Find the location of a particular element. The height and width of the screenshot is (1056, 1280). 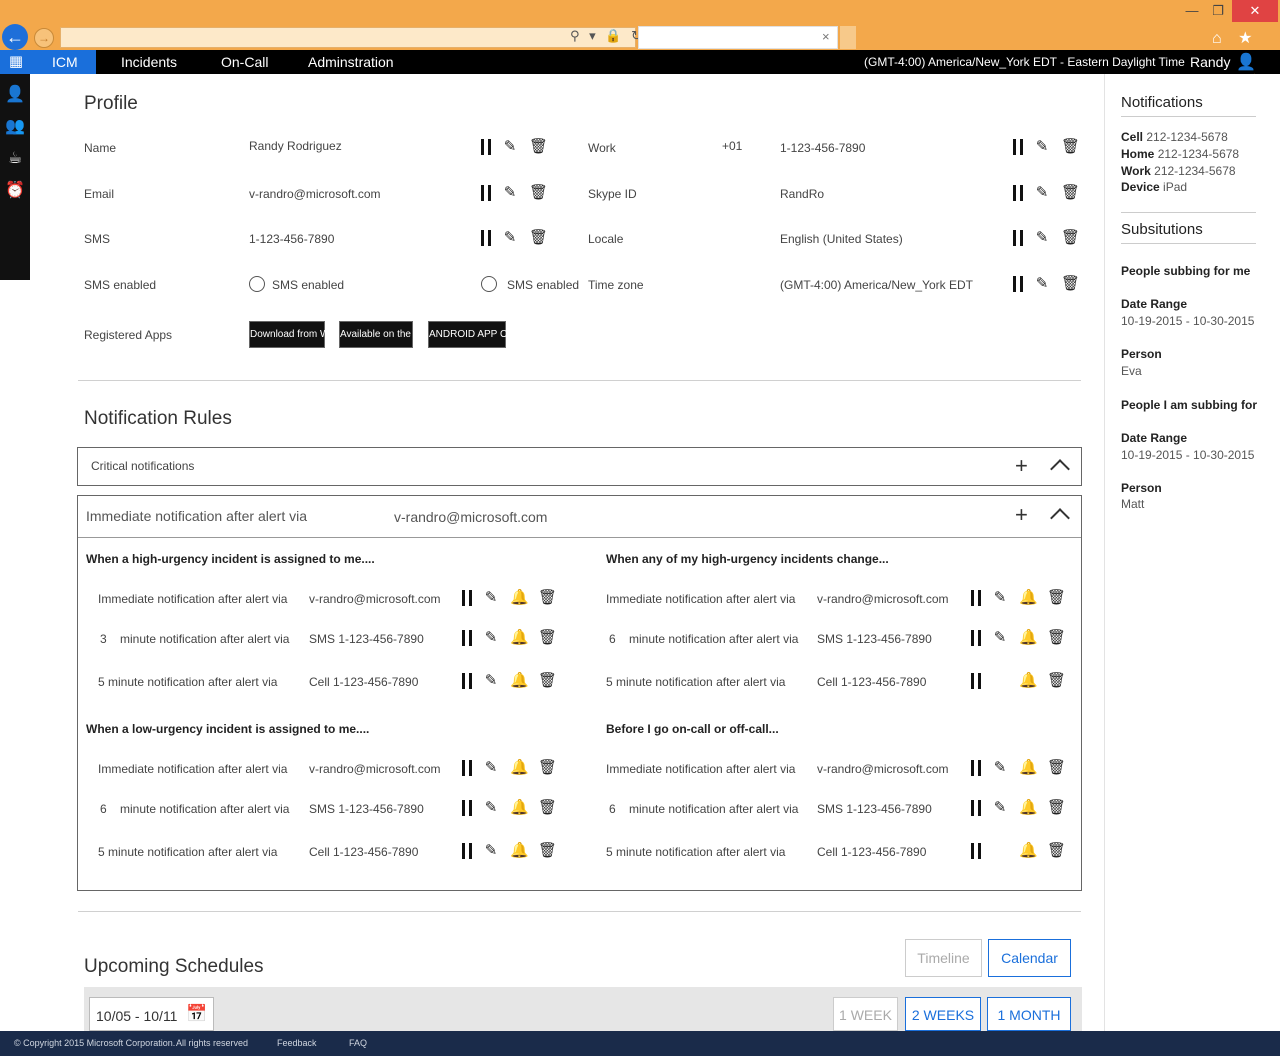

app-store-badge: Available on the App Store is located at coordinates (398, 334).